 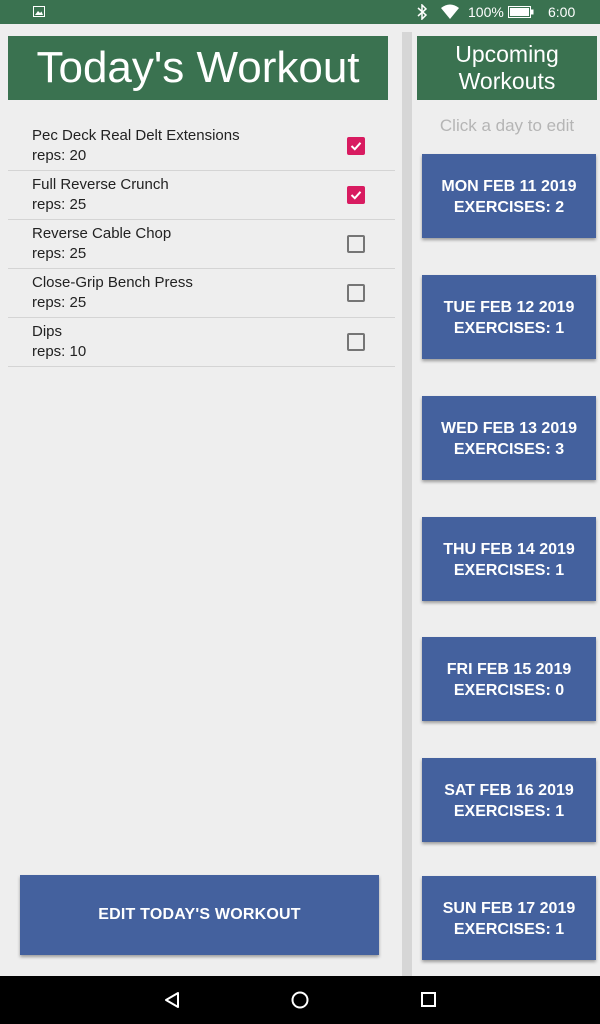 What do you see at coordinates (509, 690) in the screenshot?
I see `day-exercise-count: EXERCISES: 0` at bounding box center [509, 690].